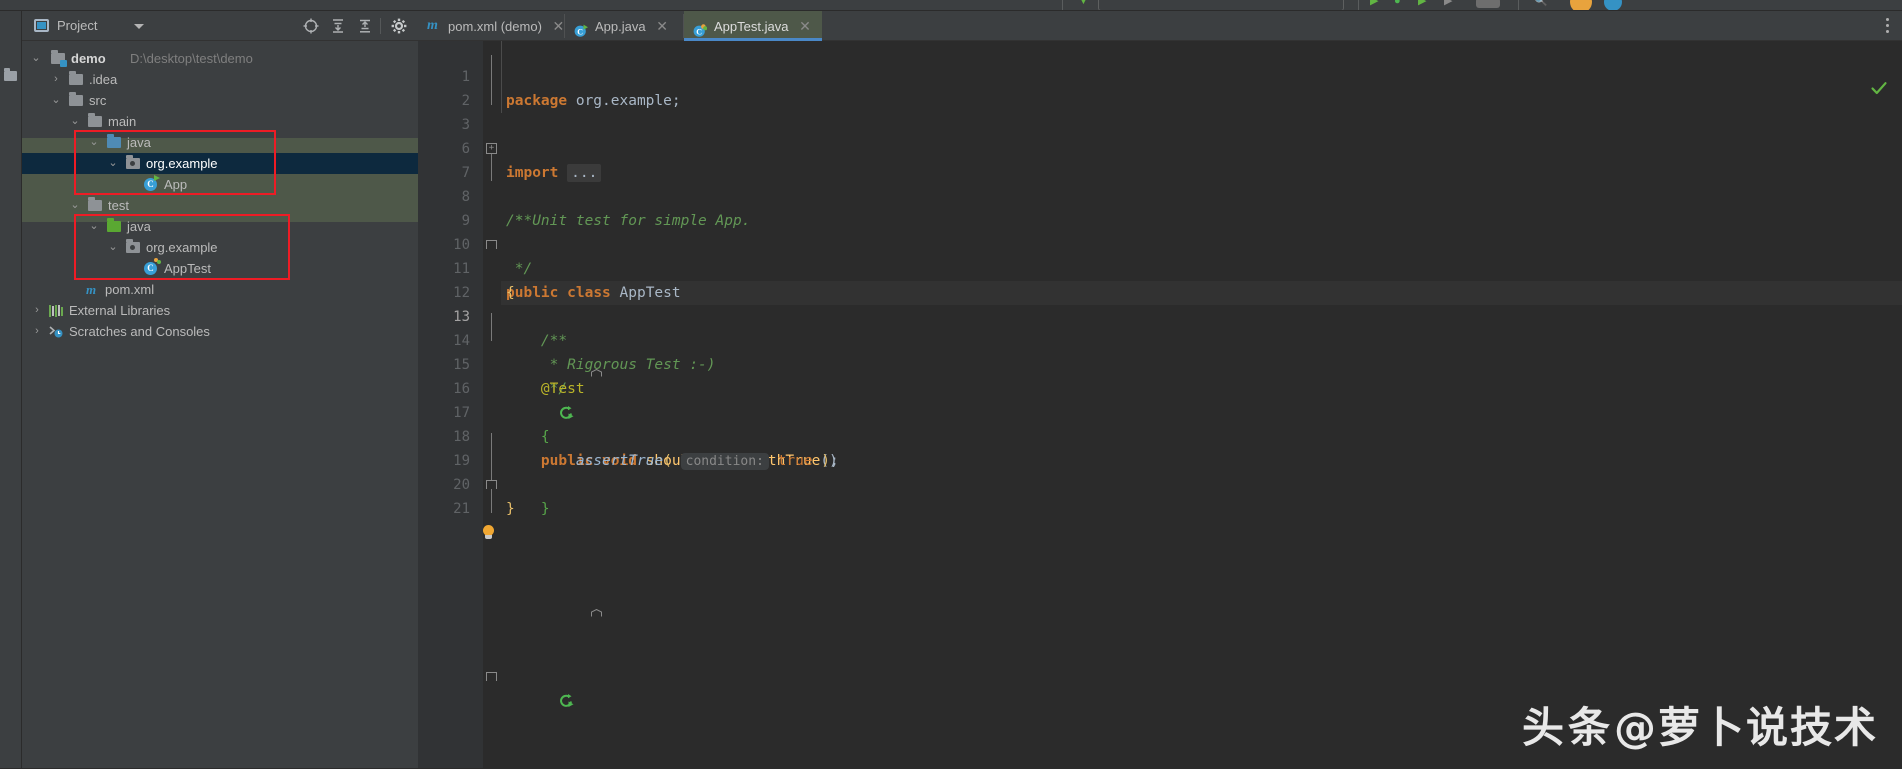  What do you see at coordinates (118, 205) in the screenshot?
I see `tree-label: test` at bounding box center [118, 205].